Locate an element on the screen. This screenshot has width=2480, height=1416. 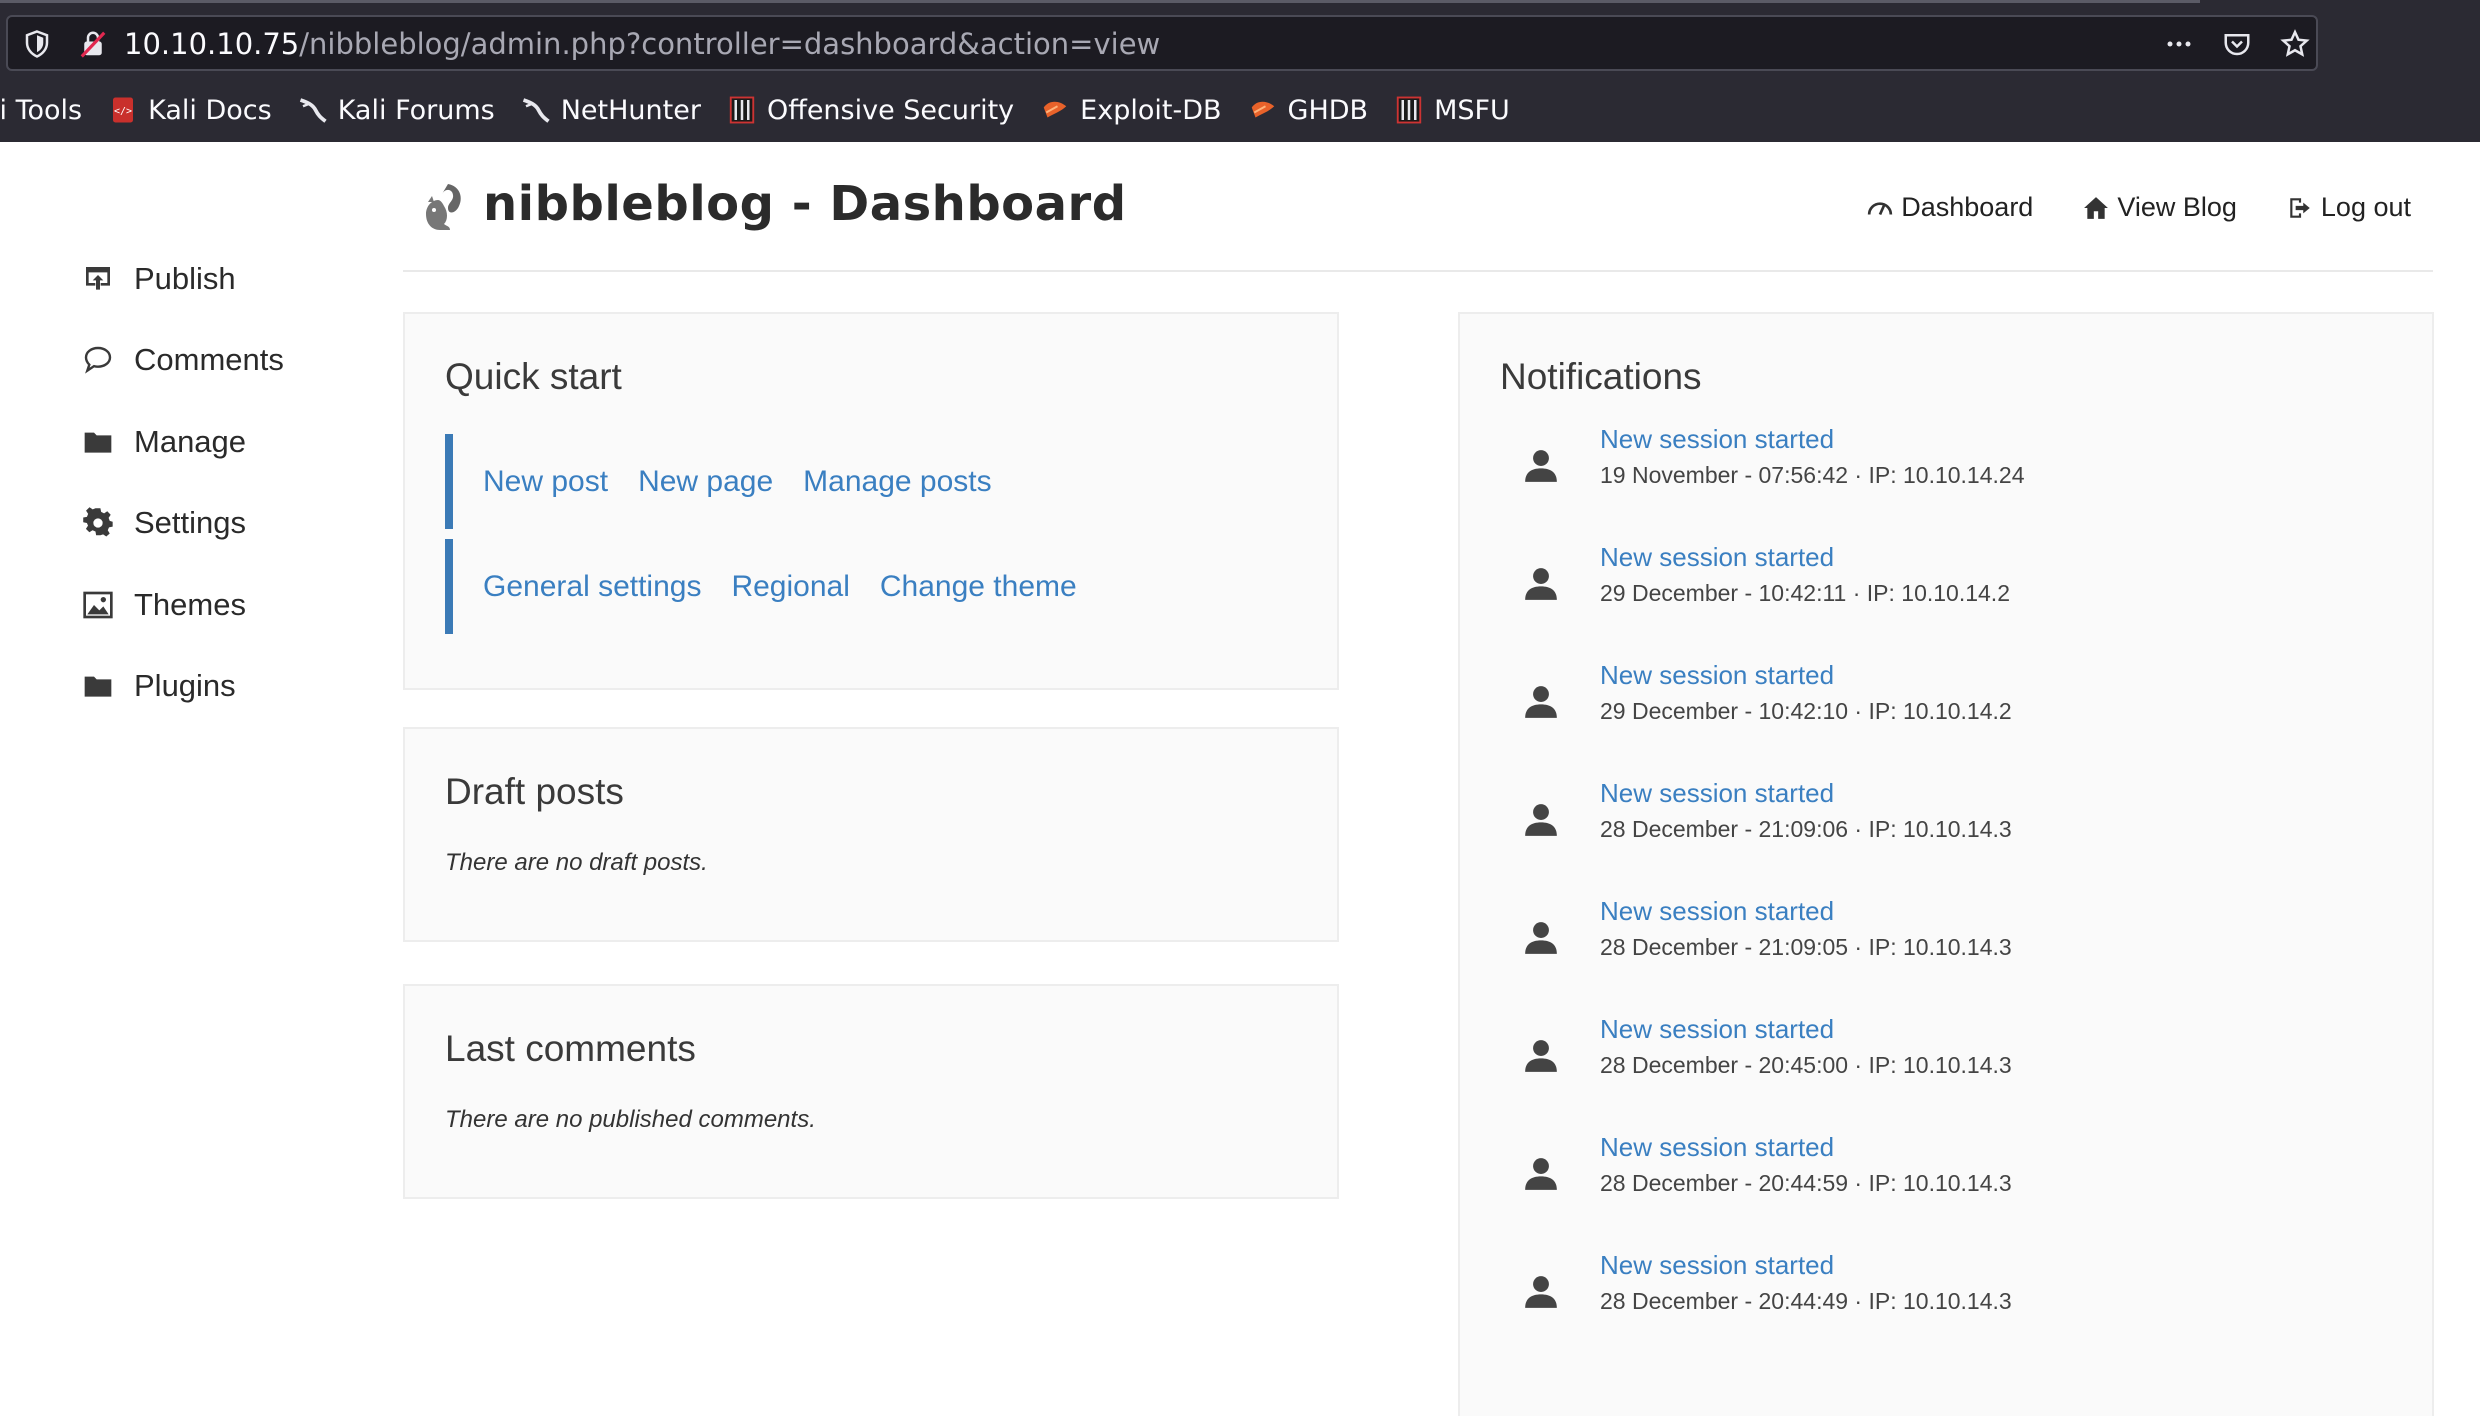
bookmark-label: li Tools is located at coordinates (41, 110).